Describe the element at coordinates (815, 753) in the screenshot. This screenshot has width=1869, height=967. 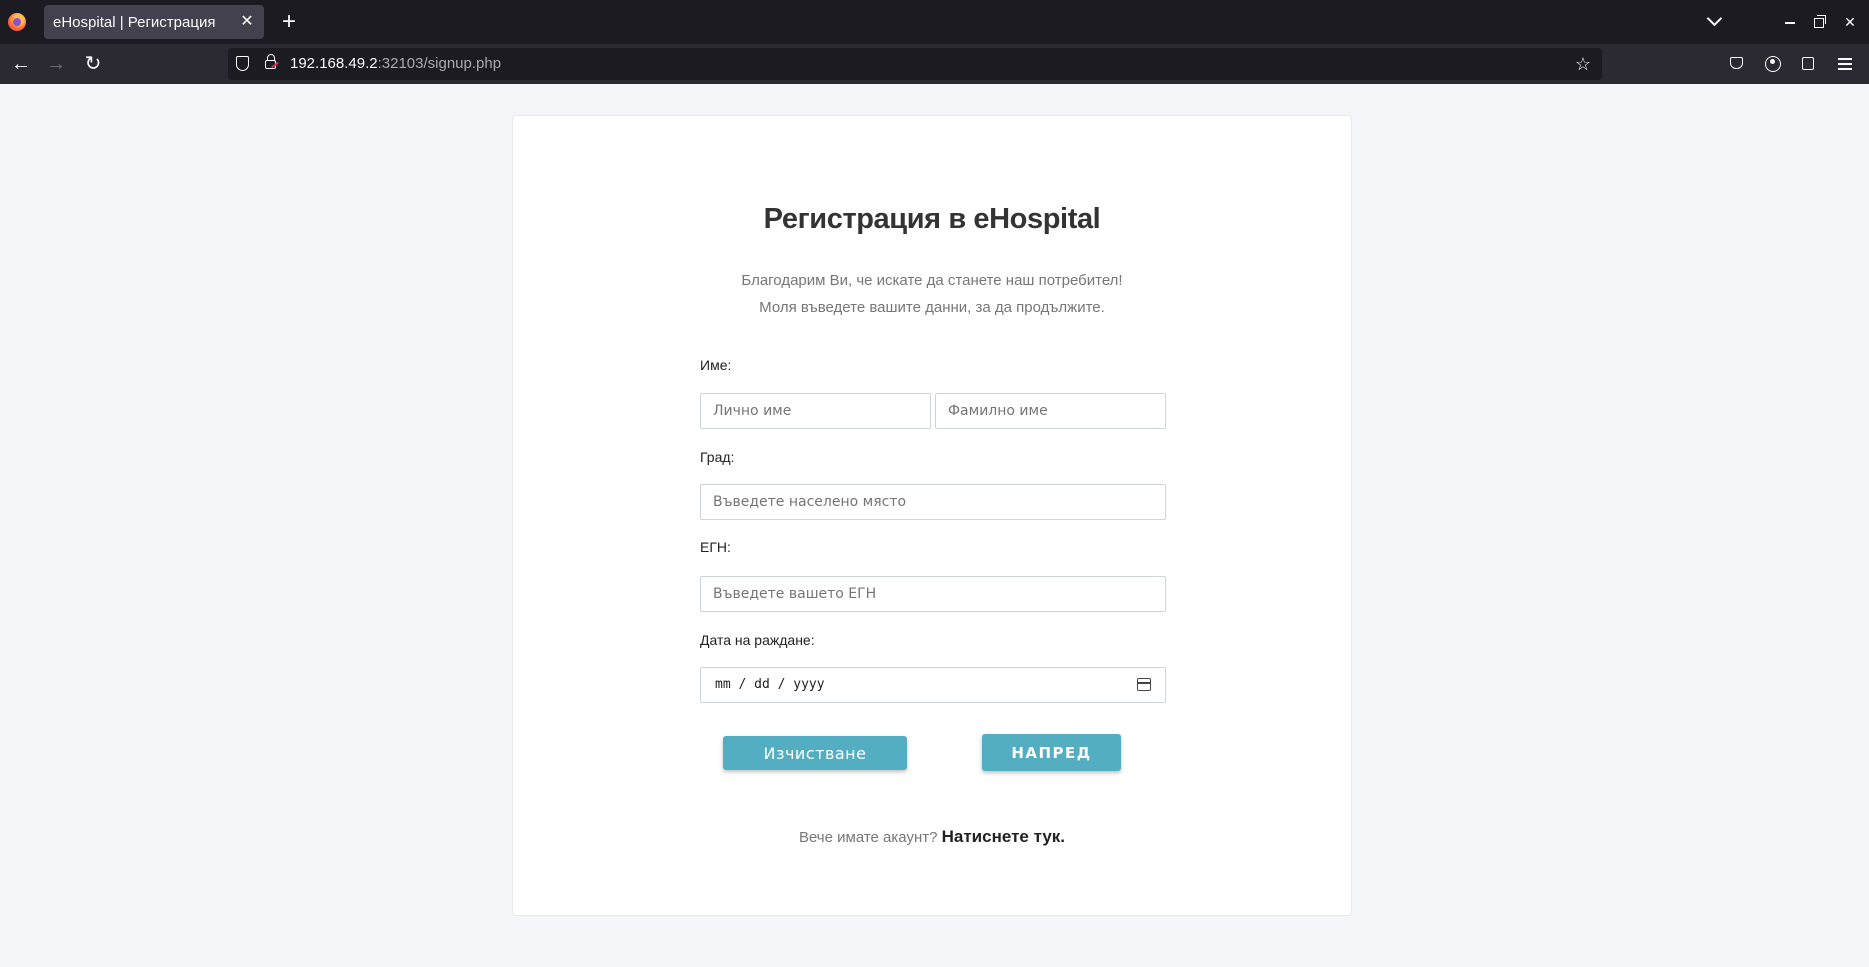
I see `clear-button: Изчистване` at that location.